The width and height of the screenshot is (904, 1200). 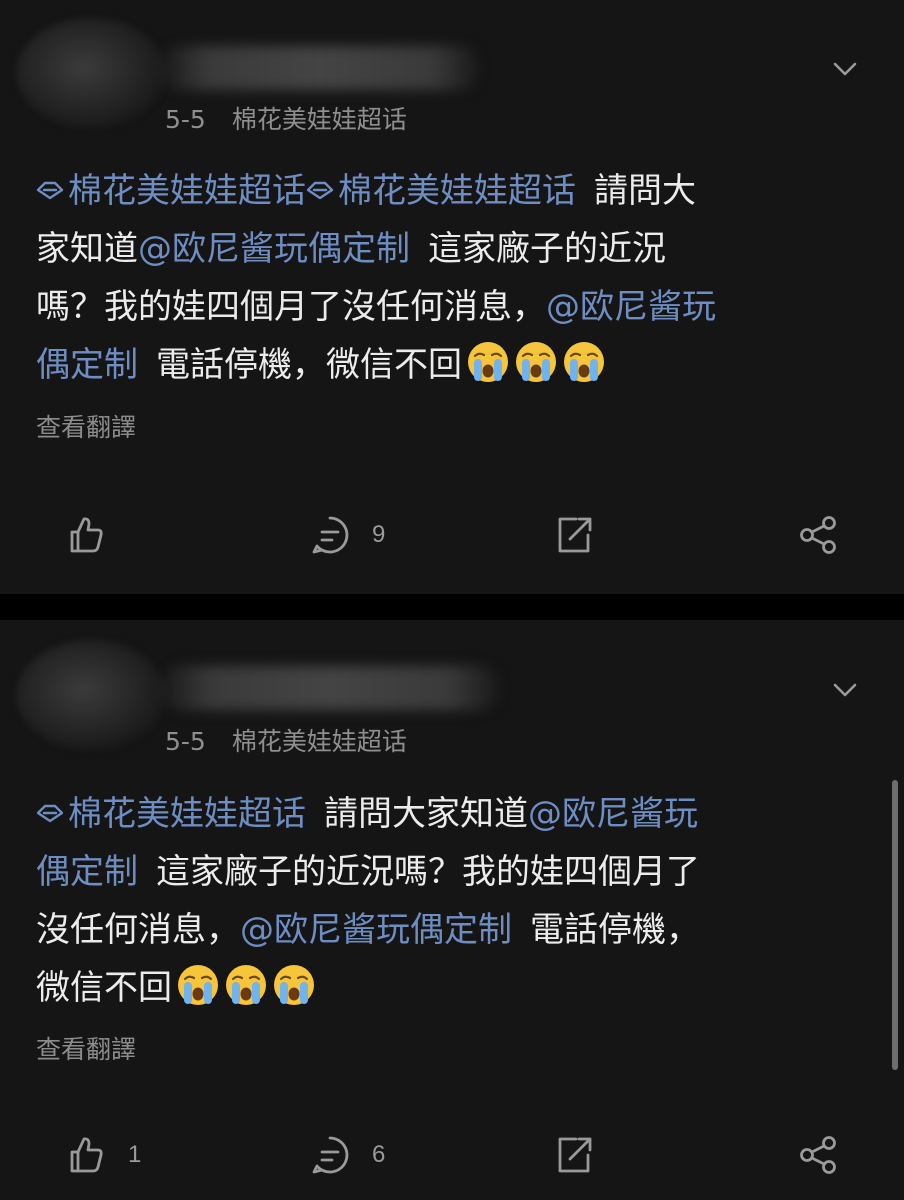 I want to click on like-button, so click(x=96, y=535).